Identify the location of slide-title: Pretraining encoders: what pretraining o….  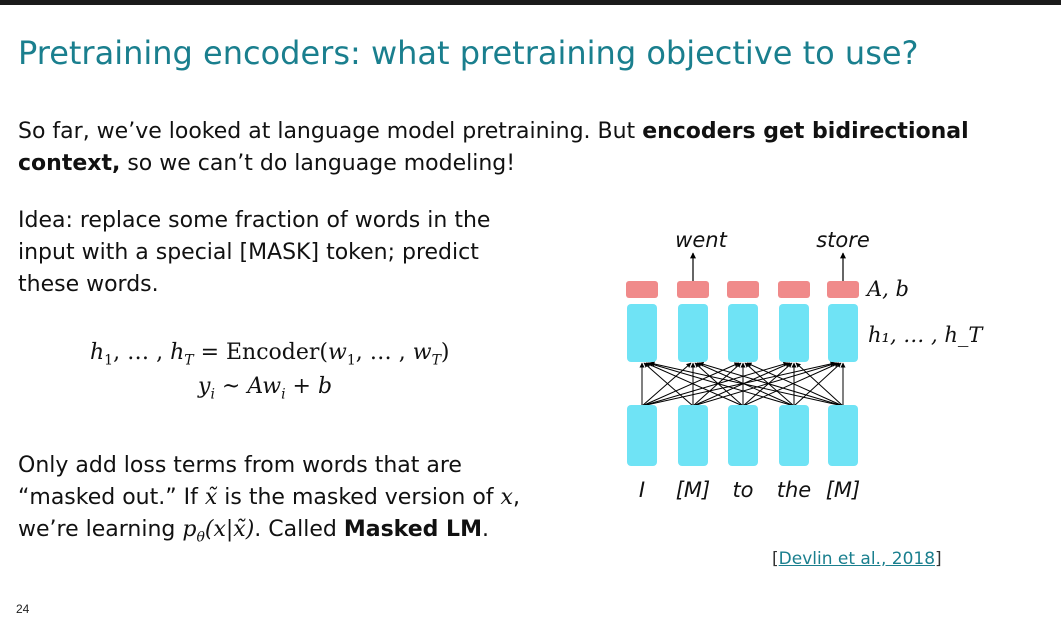
(468, 53).